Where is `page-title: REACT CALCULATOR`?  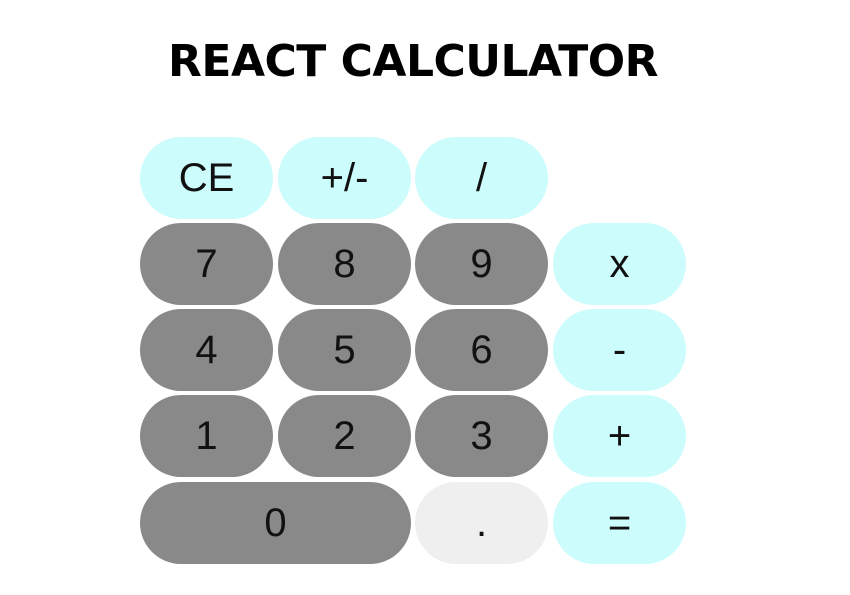 page-title: REACT CALCULATOR is located at coordinates (413, 61).